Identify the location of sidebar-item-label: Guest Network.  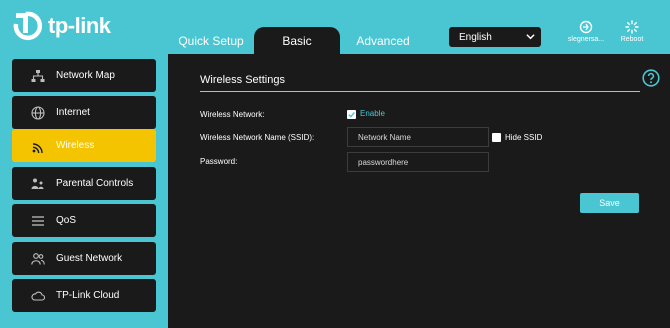
(89, 258).